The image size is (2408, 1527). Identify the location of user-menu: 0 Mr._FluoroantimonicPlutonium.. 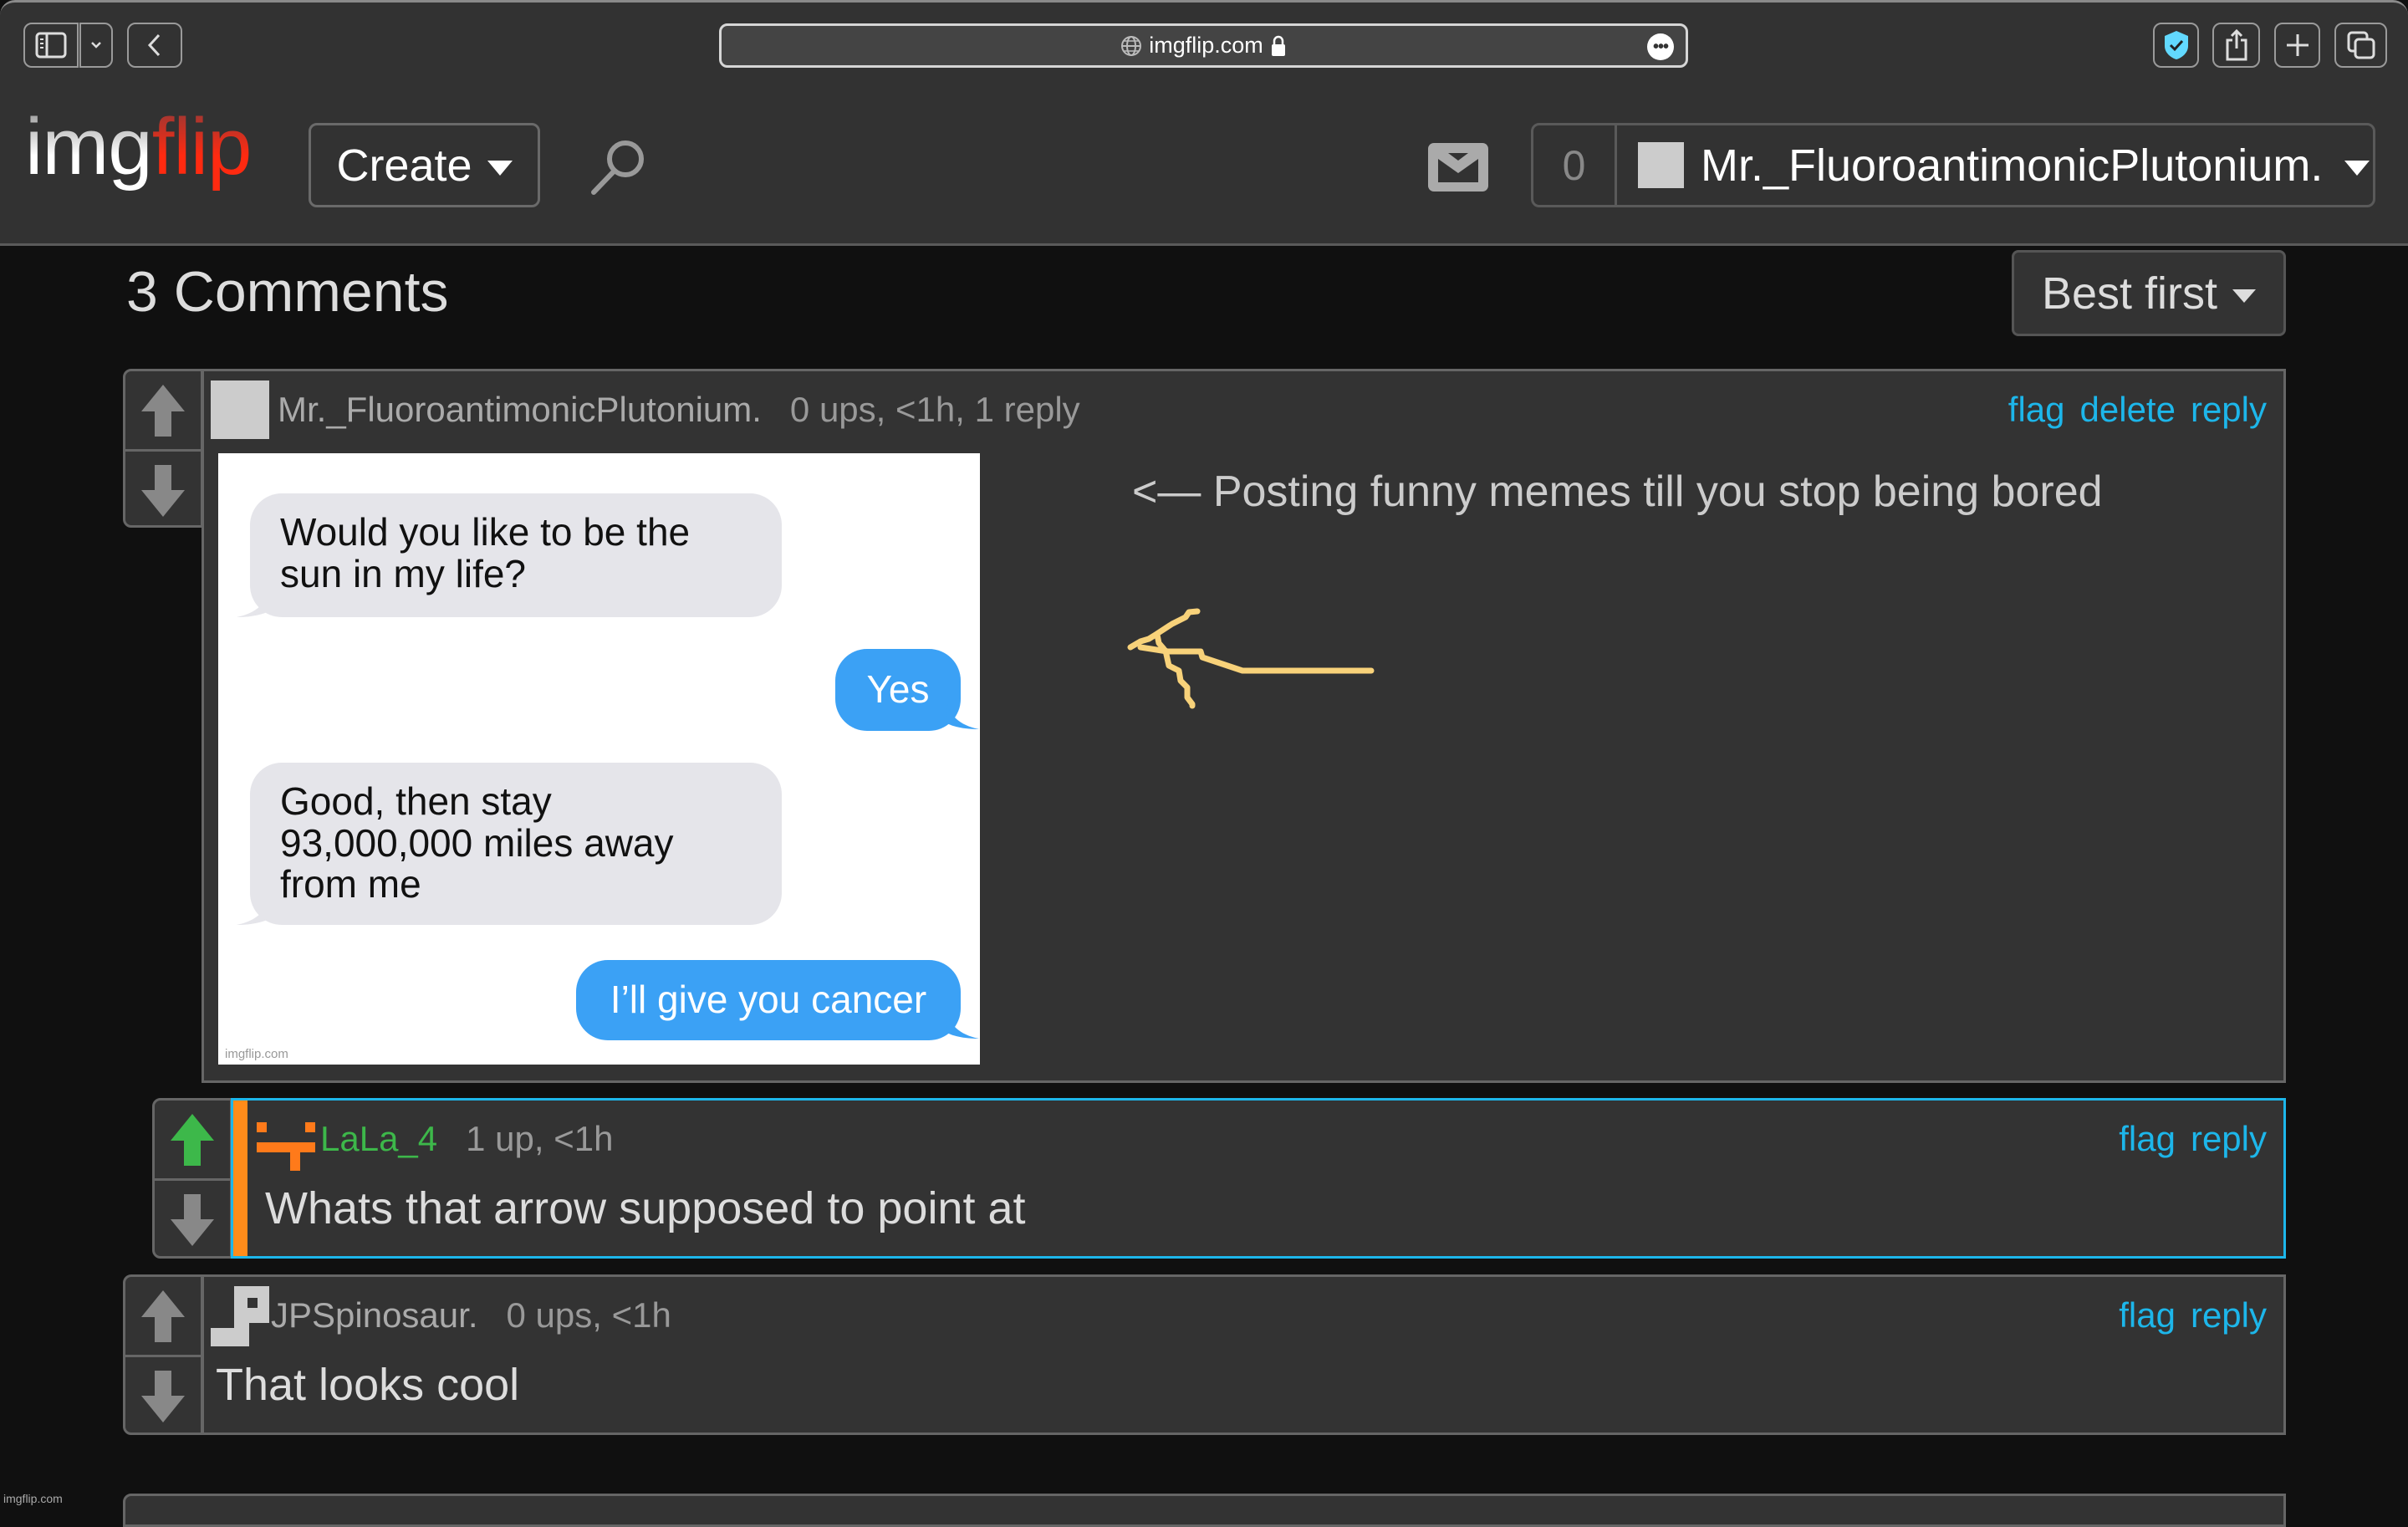
(1953, 165).